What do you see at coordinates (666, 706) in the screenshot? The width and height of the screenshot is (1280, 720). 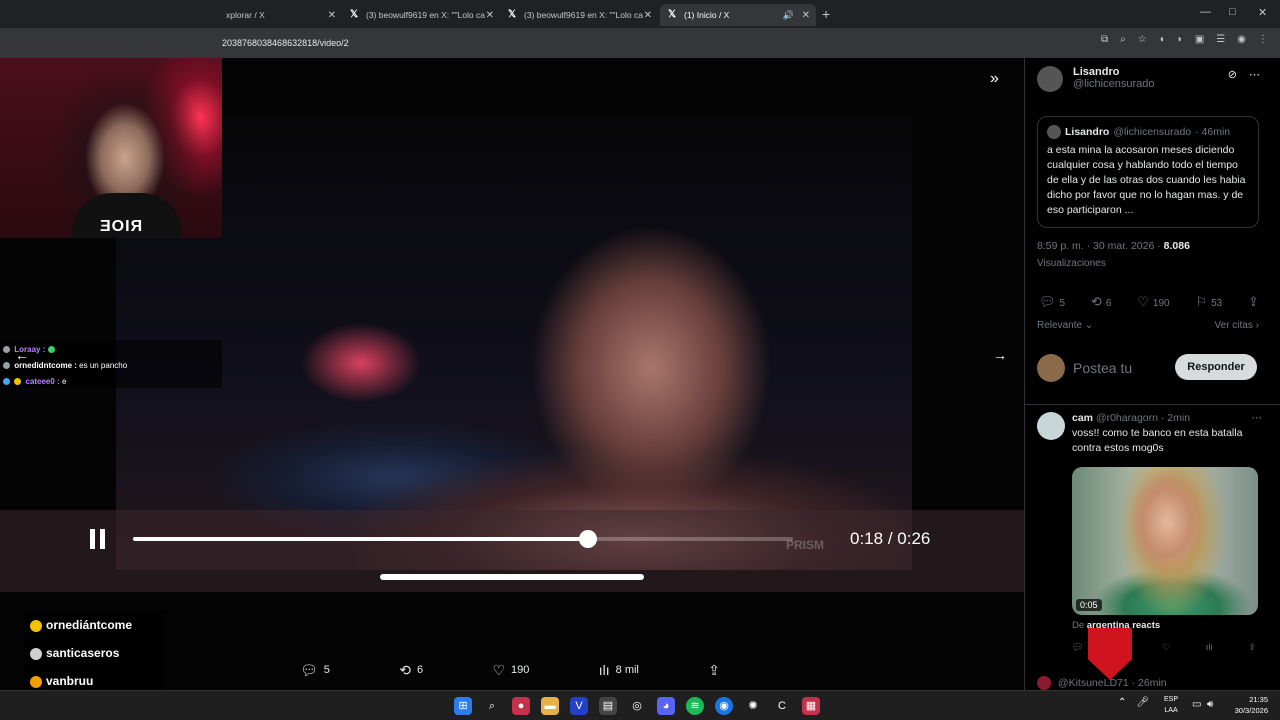 I see `discord-icon: ◕` at bounding box center [666, 706].